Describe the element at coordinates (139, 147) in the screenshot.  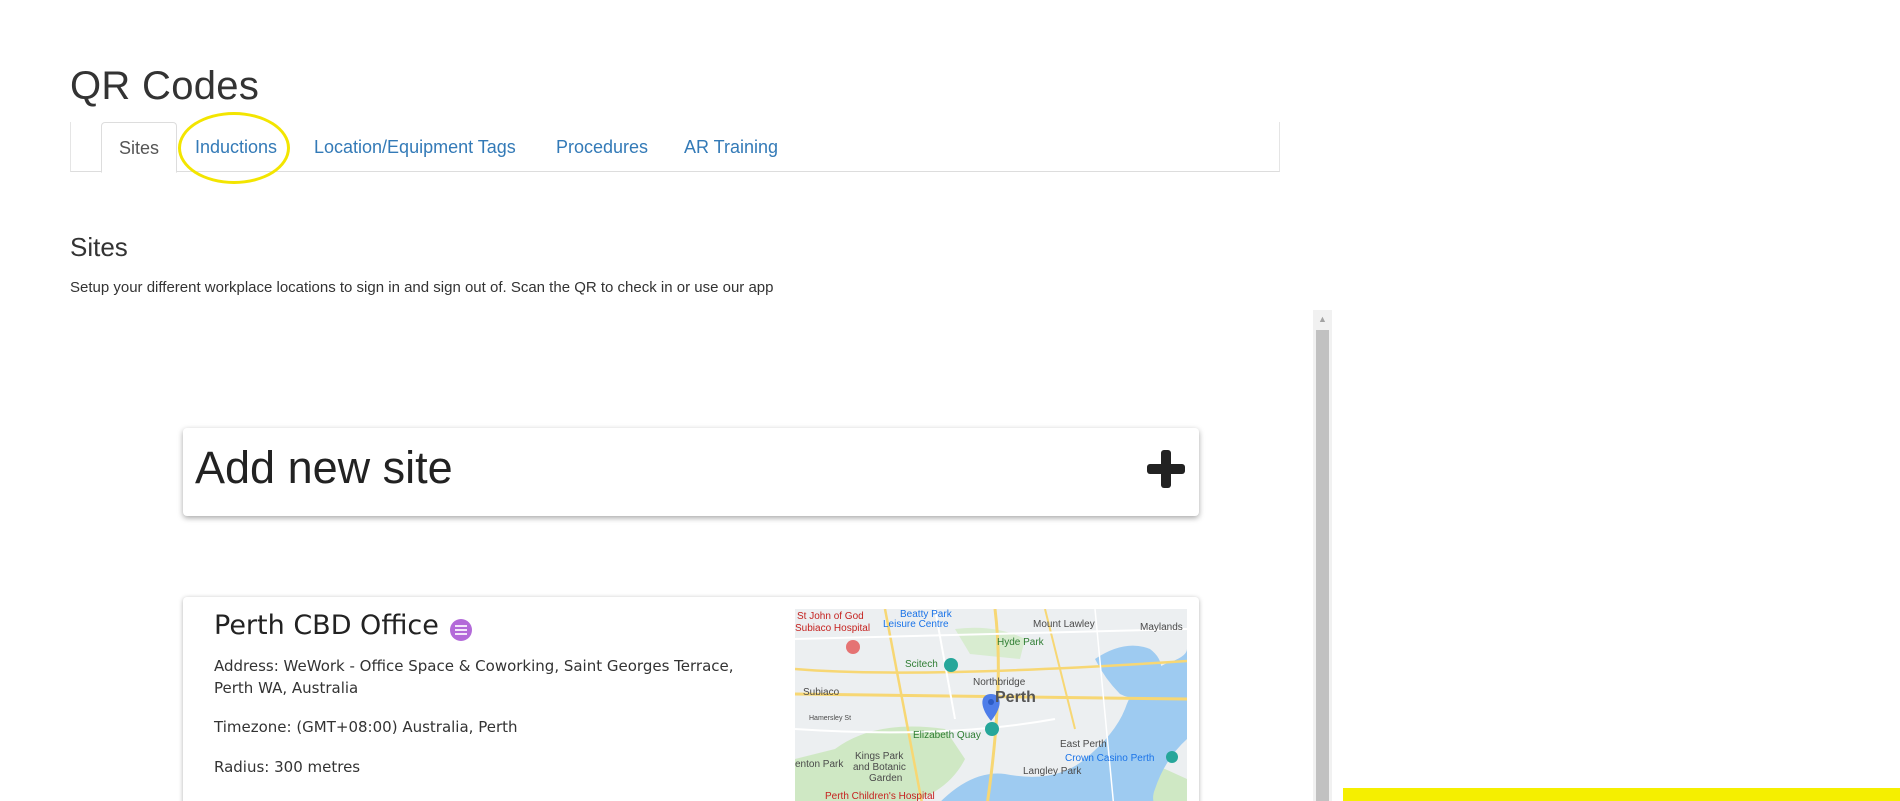
I see `tab-sites: Sites` at that location.